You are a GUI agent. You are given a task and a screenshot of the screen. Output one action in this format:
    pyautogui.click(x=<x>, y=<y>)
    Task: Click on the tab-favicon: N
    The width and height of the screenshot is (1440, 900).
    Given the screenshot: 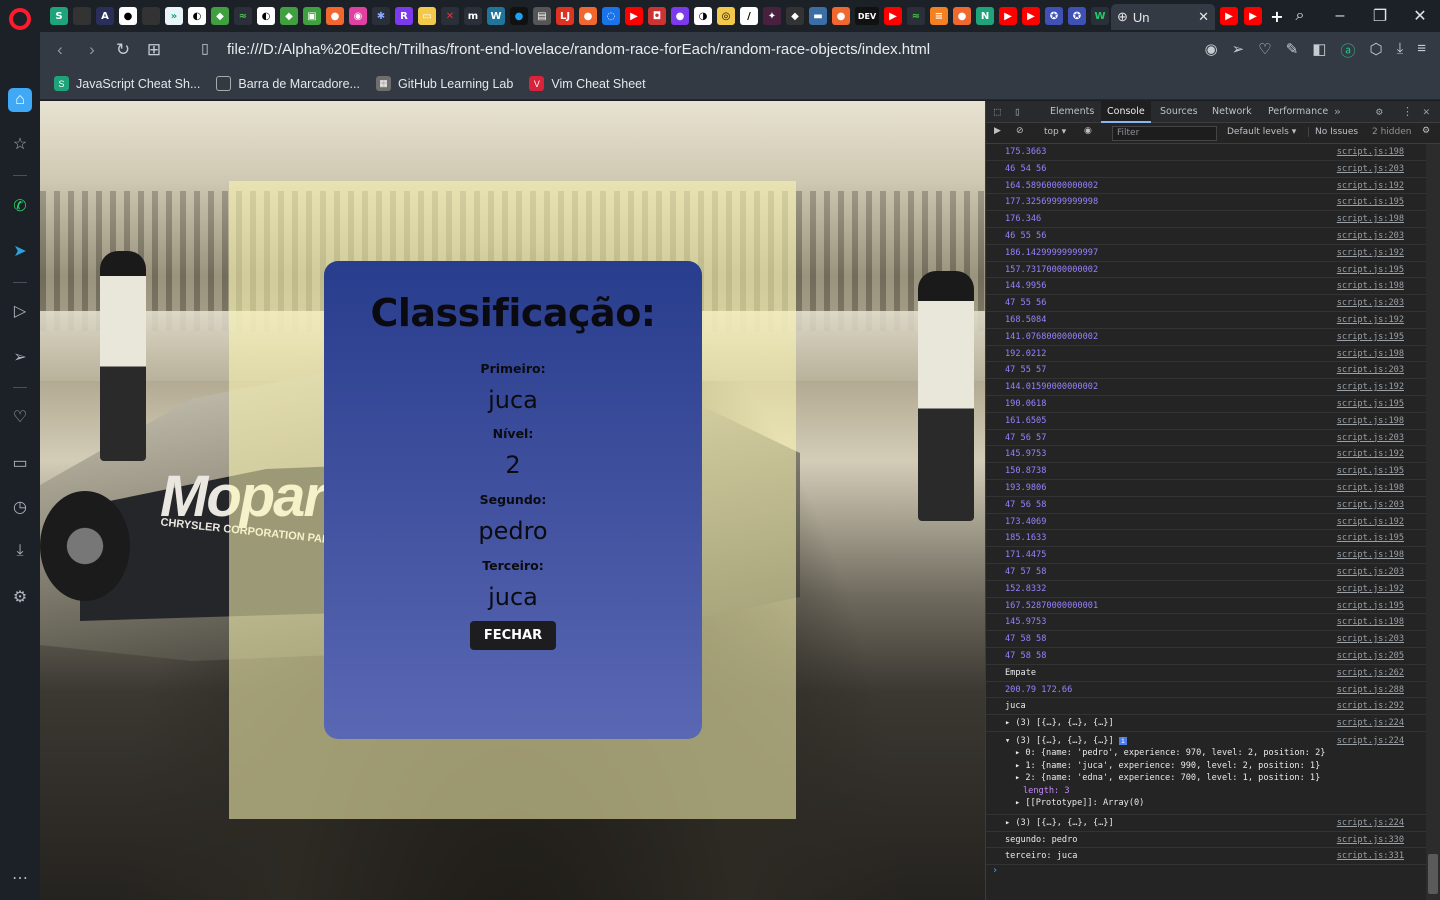 What is the action you would take?
    pyautogui.click(x=985, y=16)
    